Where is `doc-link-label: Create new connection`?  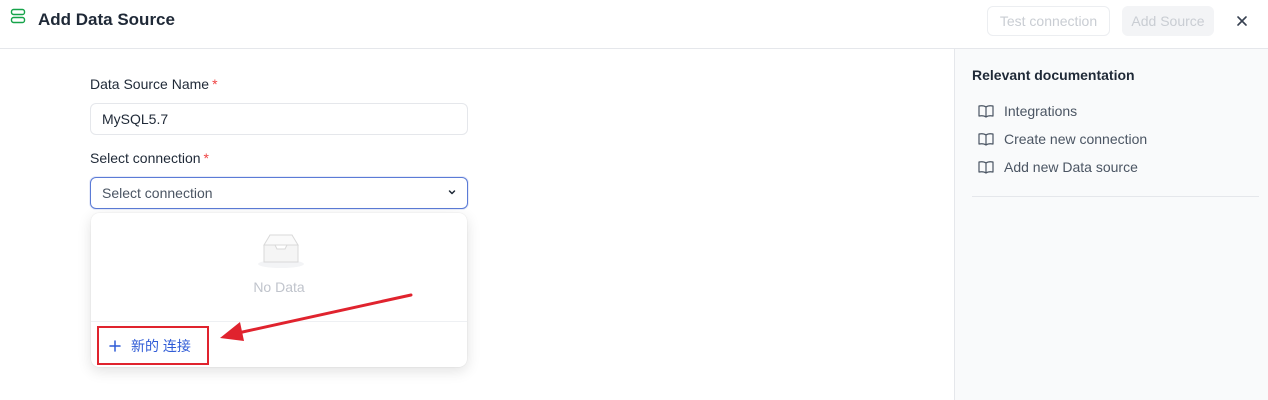
doc-link-label: Create new connection is located at coordinates (1076, 139).